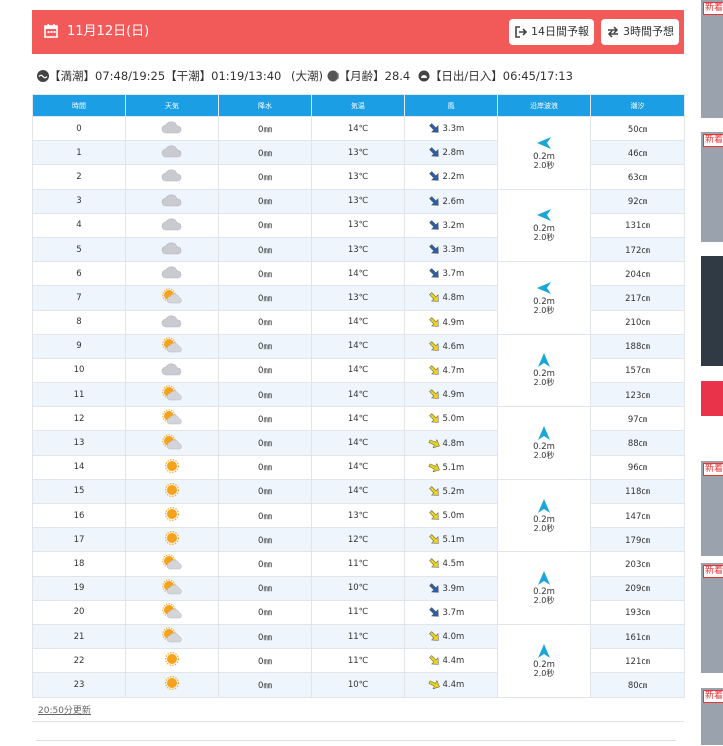  What do you see at coordinates (451, 105) in the screenshot?
I see `header-wind: 風` at bounding box center [451, 105].